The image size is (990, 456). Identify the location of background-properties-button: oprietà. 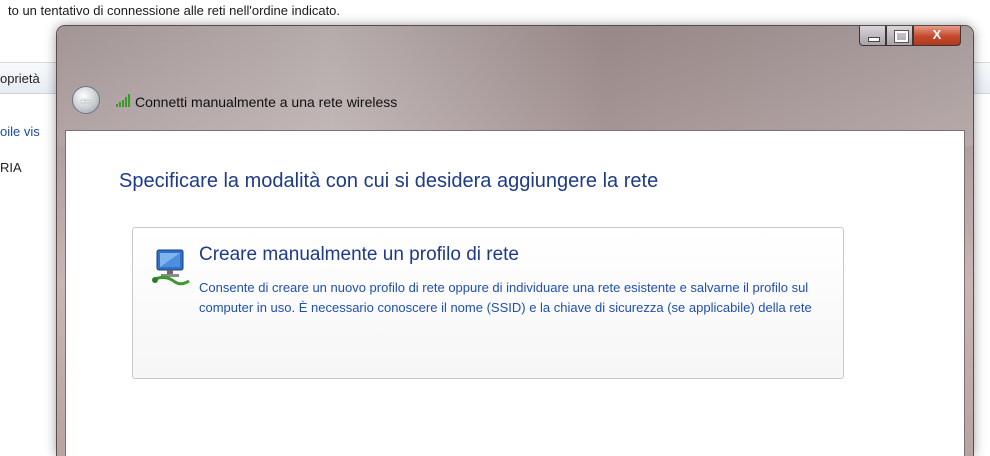
(20, 78).